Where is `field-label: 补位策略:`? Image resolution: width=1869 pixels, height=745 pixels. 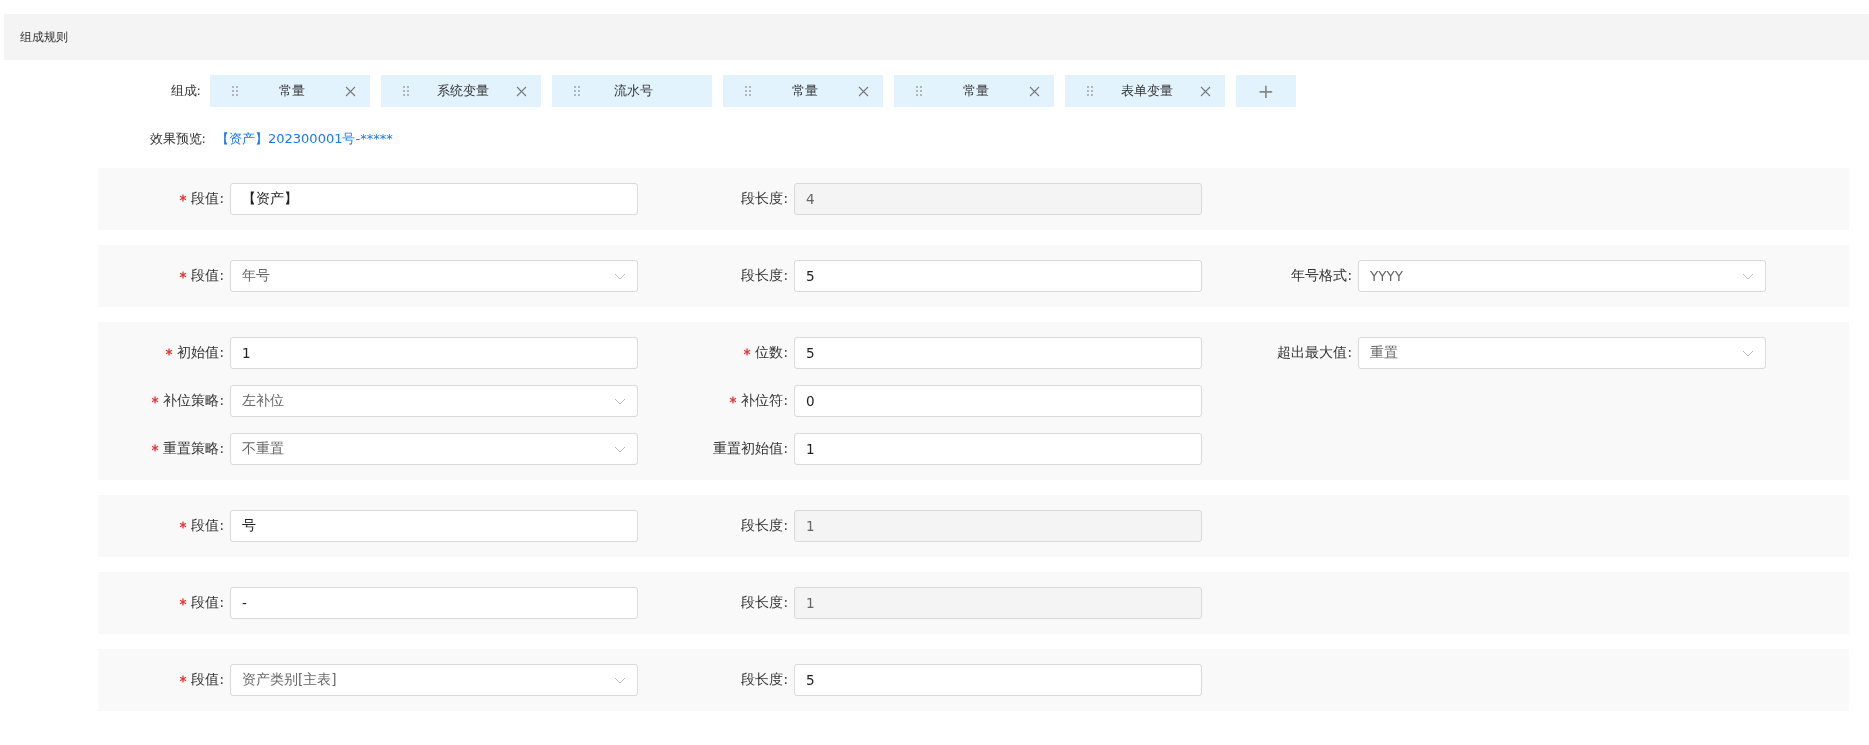 field-label: 补位策略: is located at coordinates (164, 401).